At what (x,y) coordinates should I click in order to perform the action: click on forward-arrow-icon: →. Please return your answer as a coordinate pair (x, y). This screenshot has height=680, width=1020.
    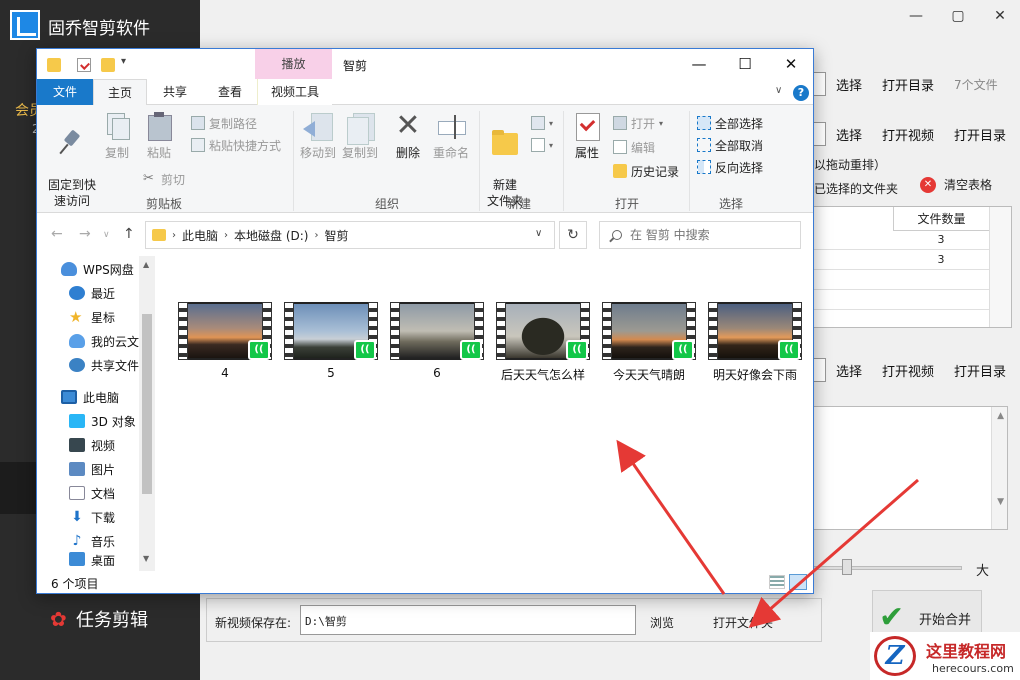
    Looking at the image, I should click on (85, 234).